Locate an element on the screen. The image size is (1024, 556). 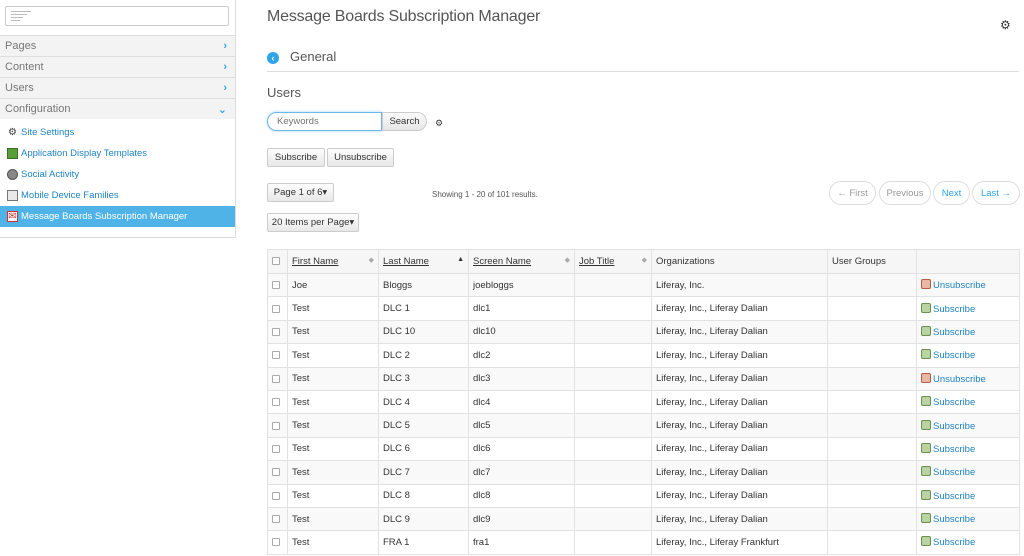
sidebar-section-label: Pages is located at coordinates (21, 46).